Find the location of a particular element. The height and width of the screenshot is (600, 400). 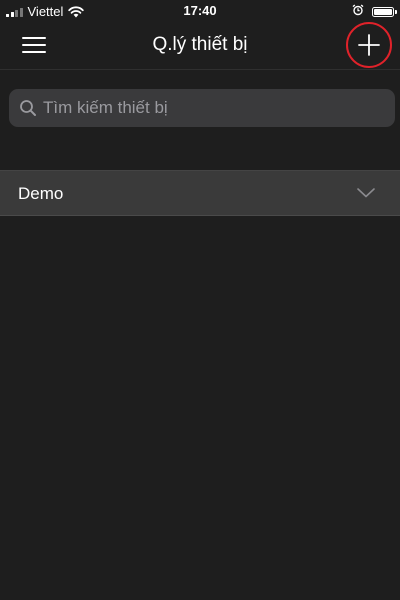

nav-bar: Q.lý thiết bị is located at coordinates (200, 46).